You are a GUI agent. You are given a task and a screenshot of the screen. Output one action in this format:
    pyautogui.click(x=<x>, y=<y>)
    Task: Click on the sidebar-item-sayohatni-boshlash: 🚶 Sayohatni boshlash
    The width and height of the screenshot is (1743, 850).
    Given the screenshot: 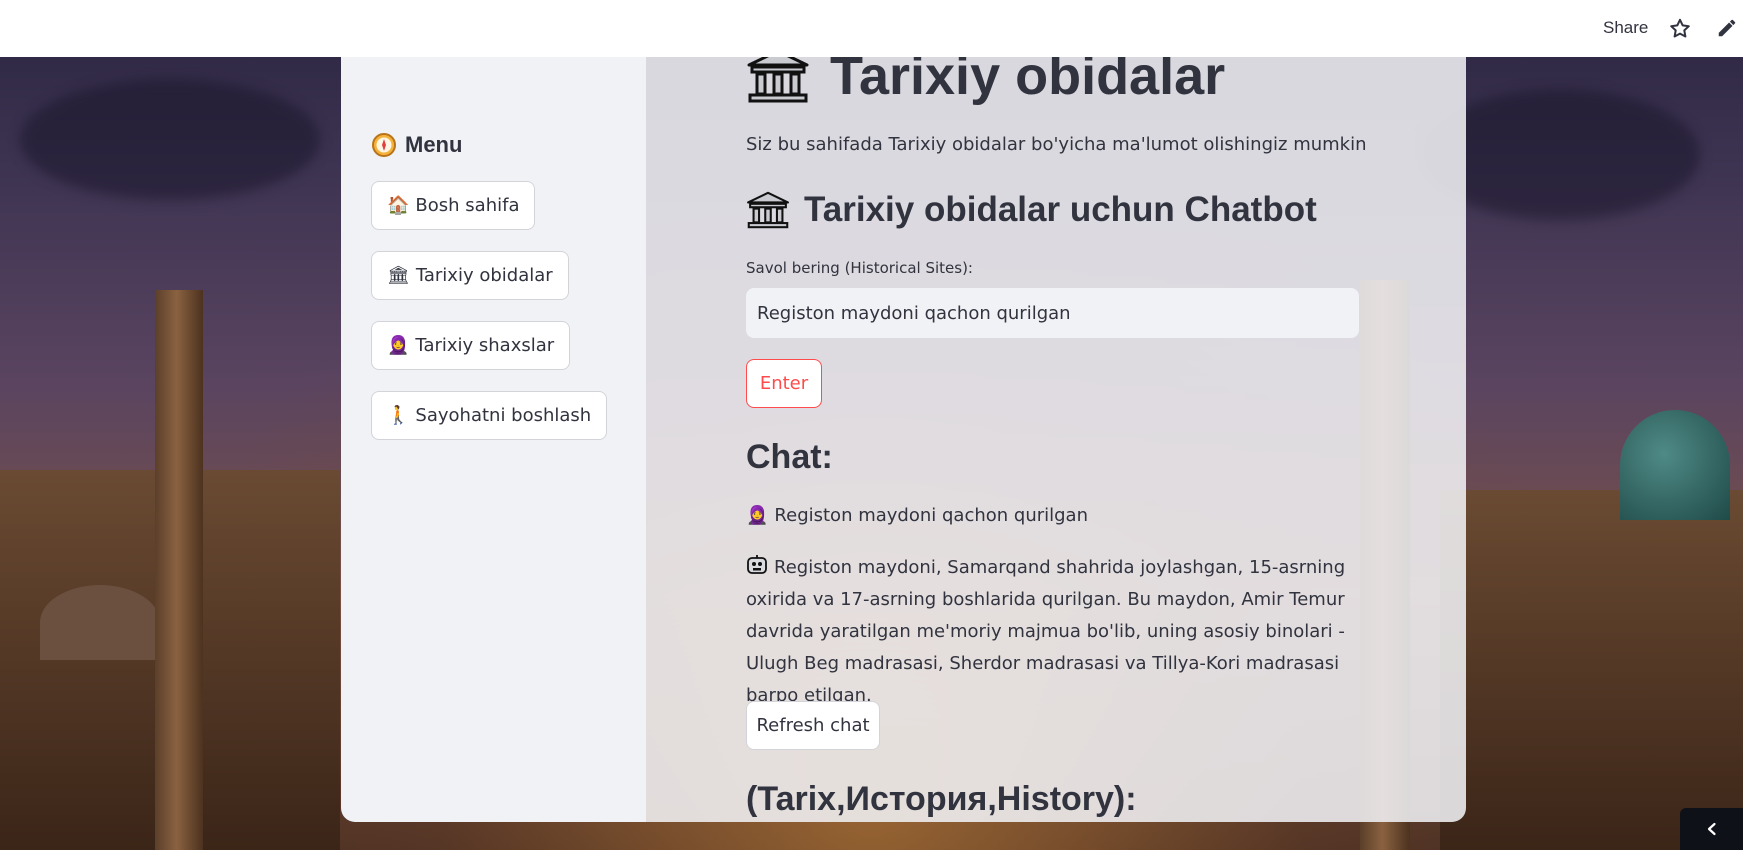 What is the action you would take?
    pyautogui.click(x=489, y=415)
    